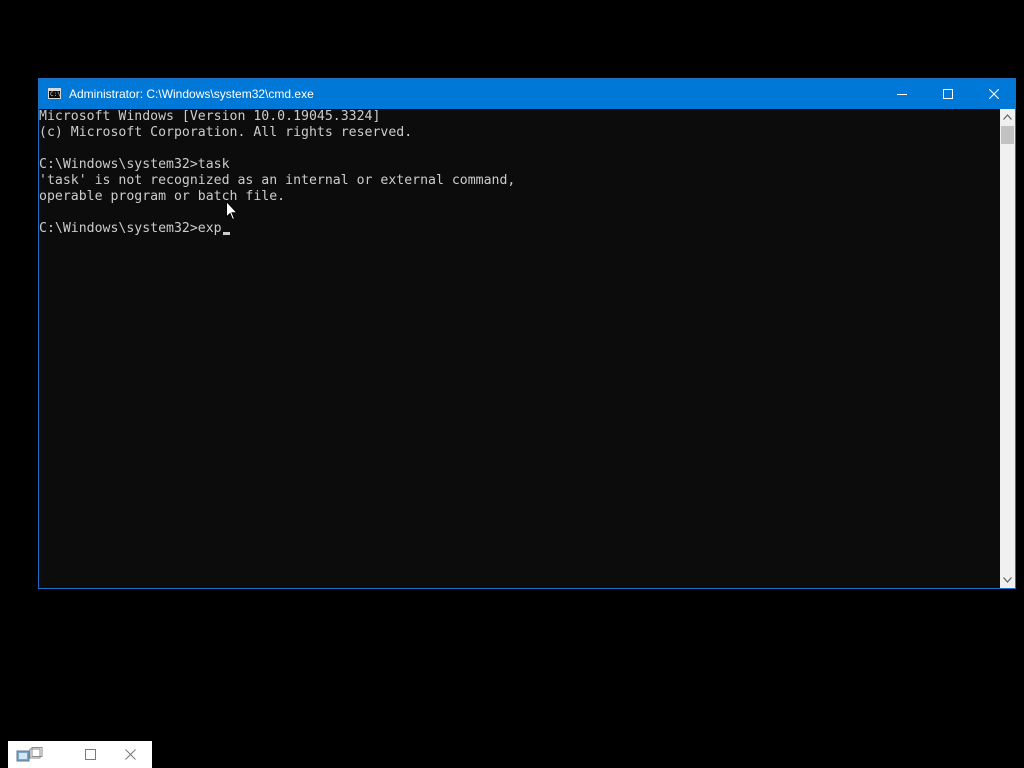 This screenshot has height=768, width=1024. I want to click on scroll-up-button, so click(1007, 117).